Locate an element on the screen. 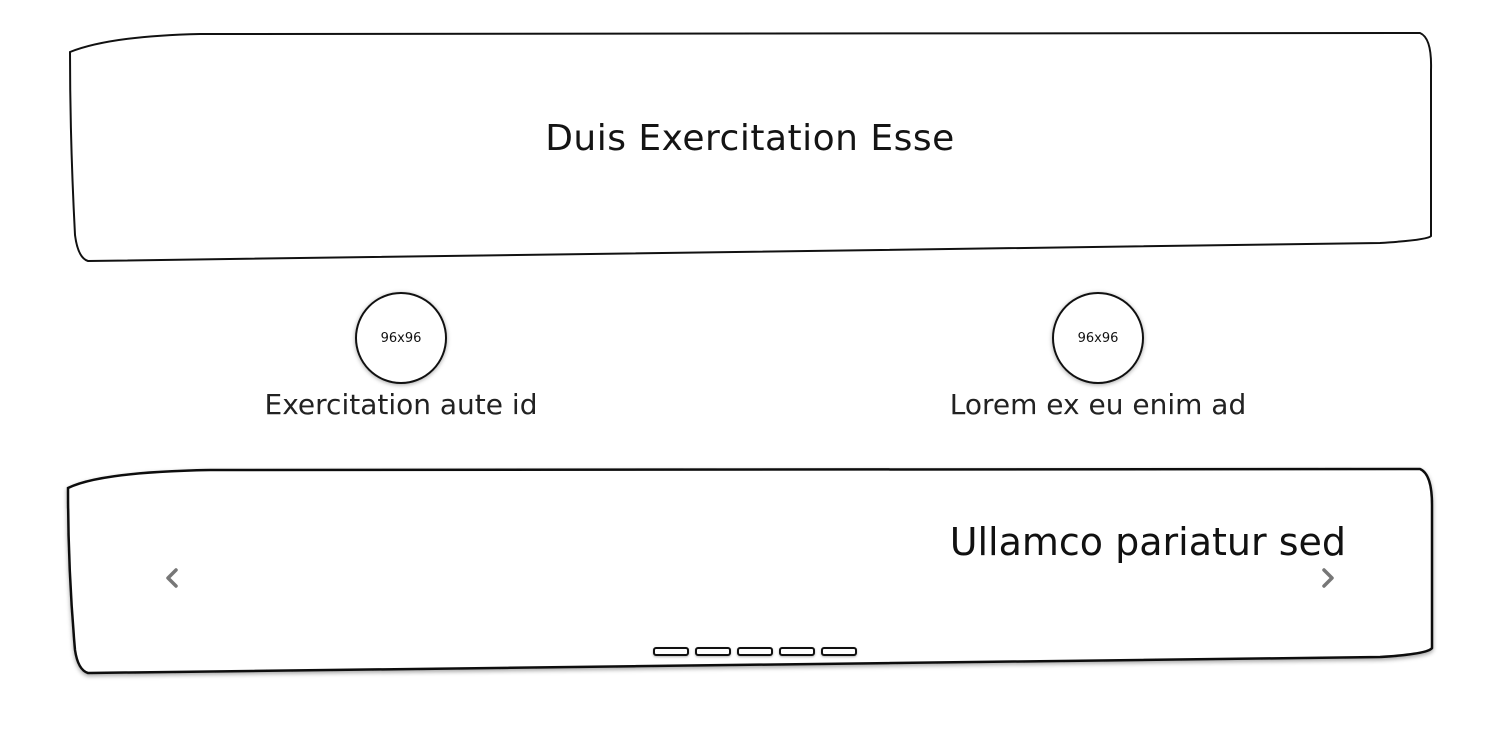 This screenshot has height=752, width=1500. profile-card: 96x96 Exercitation aute id is located at coordinates (401, 356).